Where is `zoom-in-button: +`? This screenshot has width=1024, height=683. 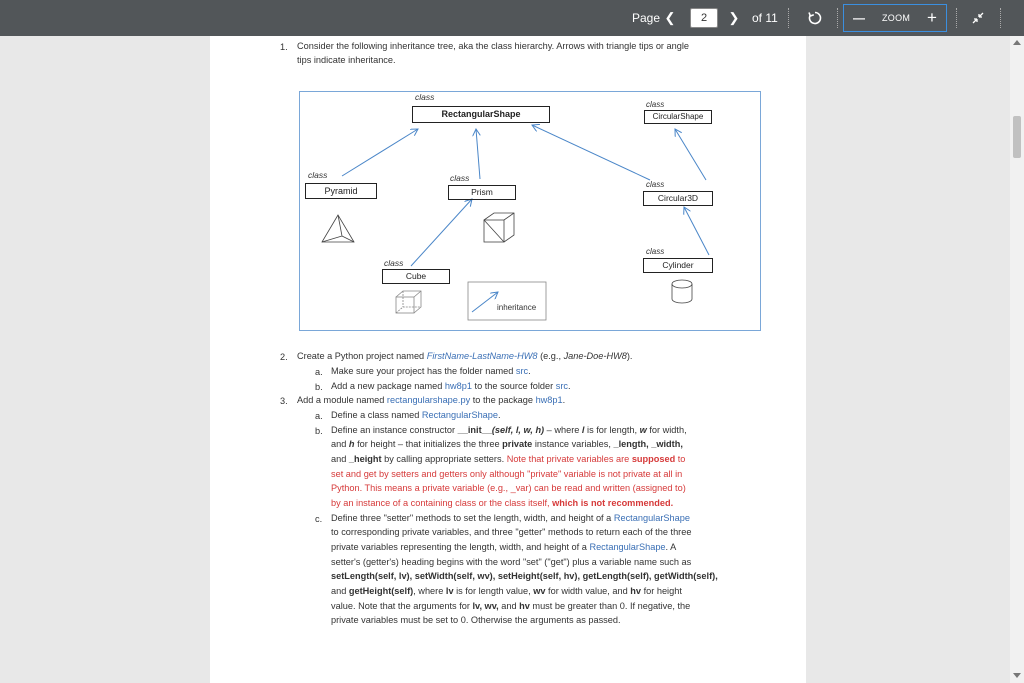
zoom-in-button: + is located at coordinates (932, 18).